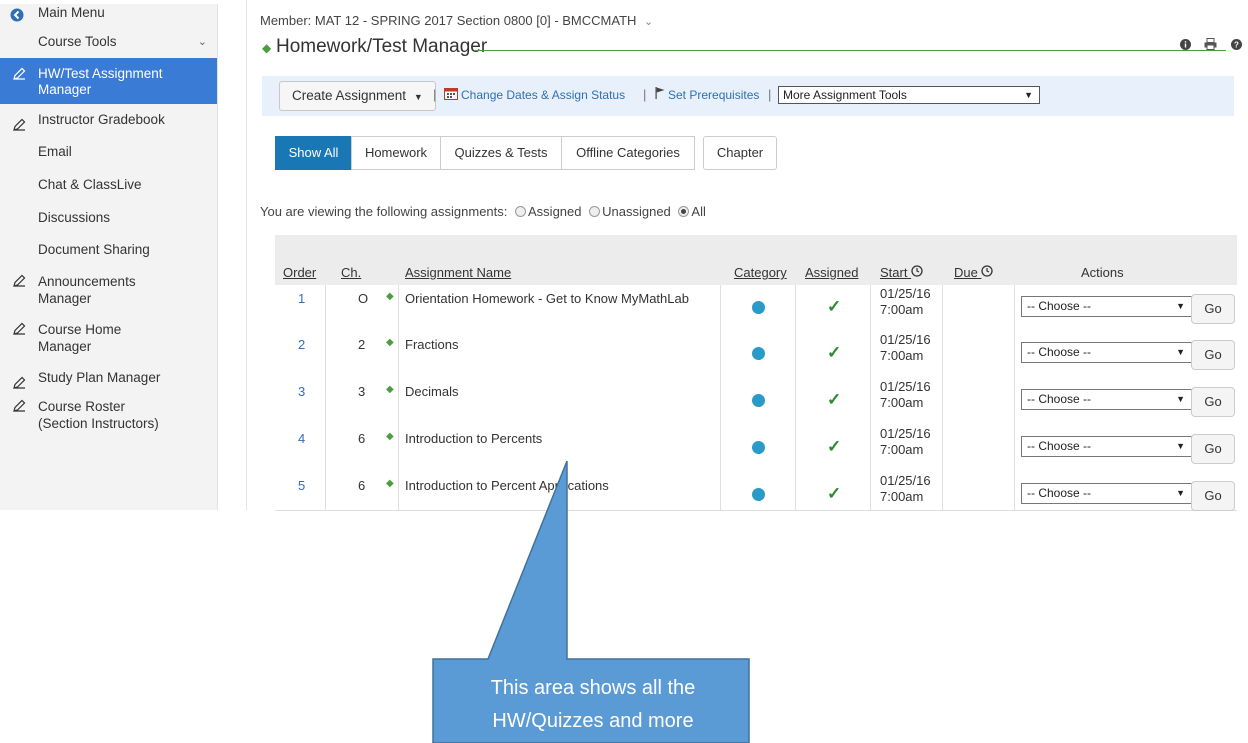 This screenshot has height=743, width=1248. What do you see at coordinates (451, 95) in the screenshot?
I see `calendar-icon` at bounding box center [451, 95].